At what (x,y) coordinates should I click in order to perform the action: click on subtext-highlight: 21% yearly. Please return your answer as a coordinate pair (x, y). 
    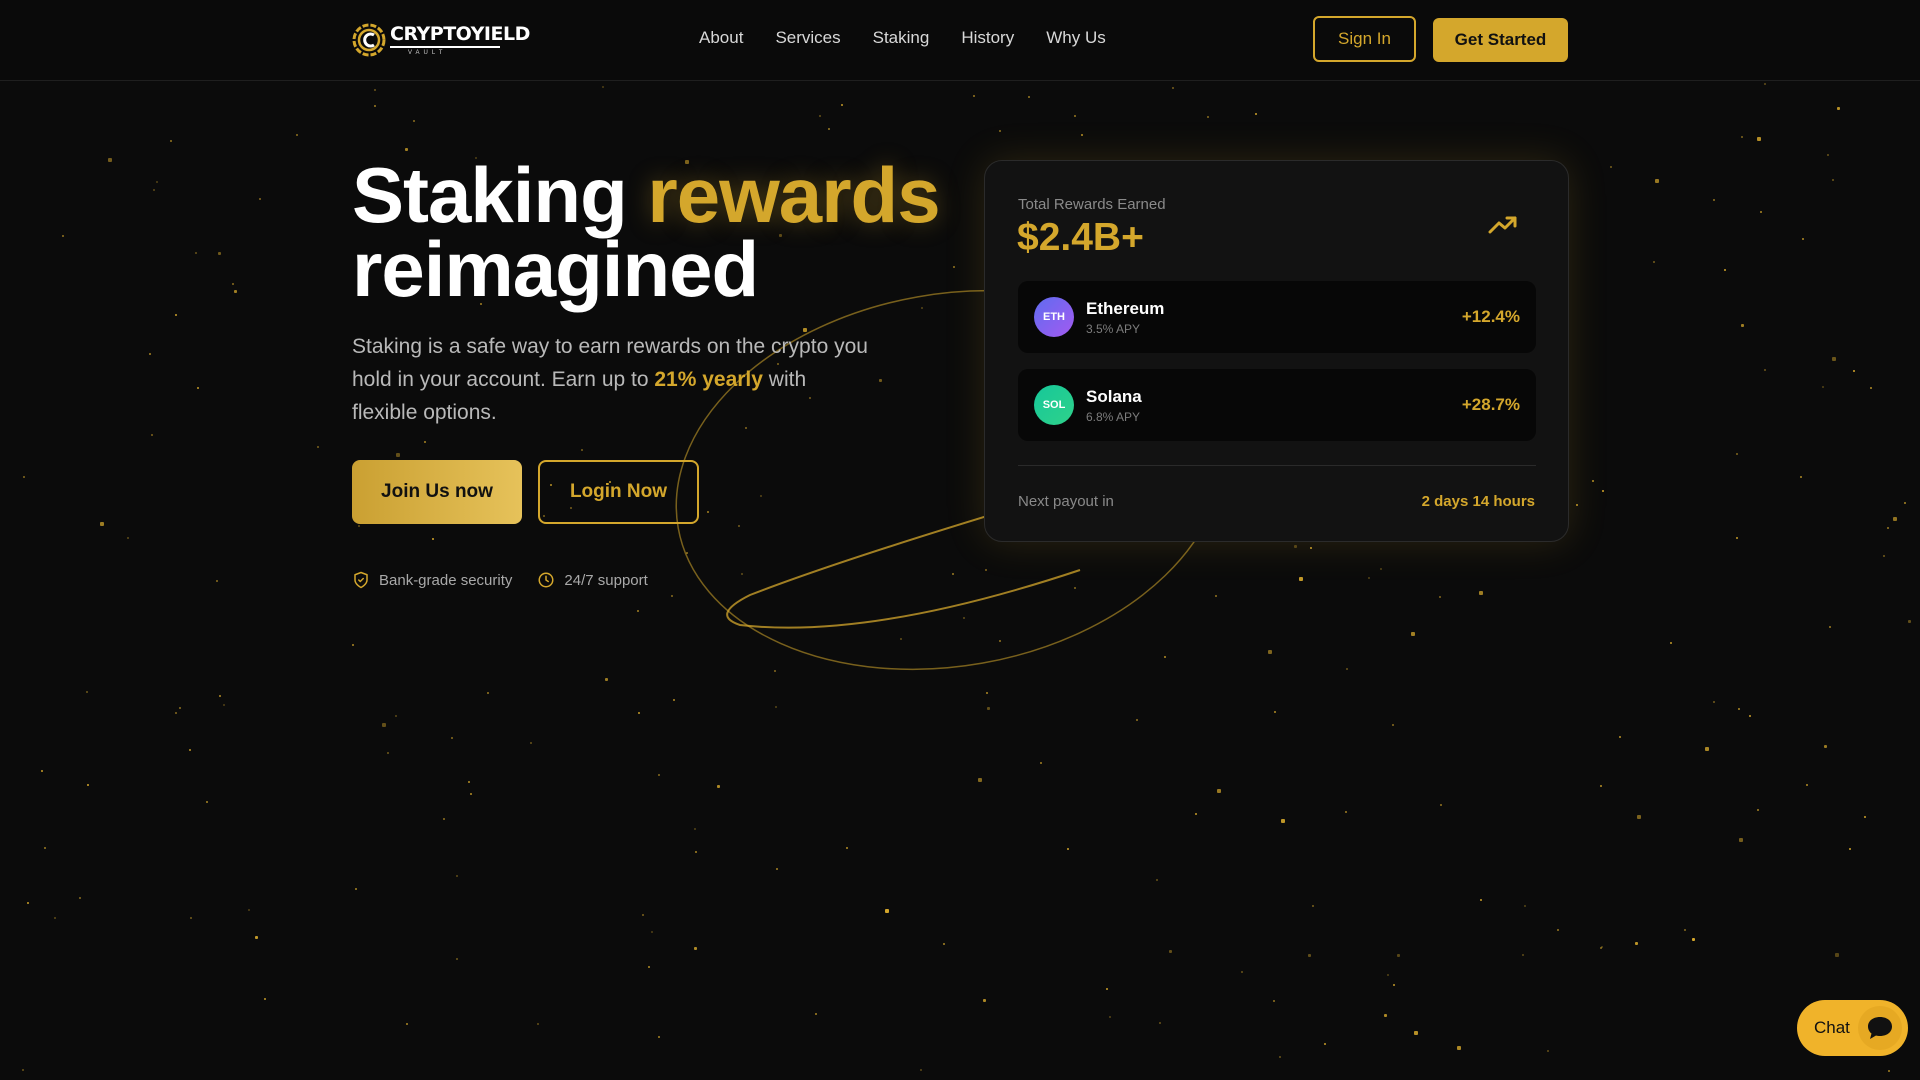
    Looking at the image, I should click on (708, 379).